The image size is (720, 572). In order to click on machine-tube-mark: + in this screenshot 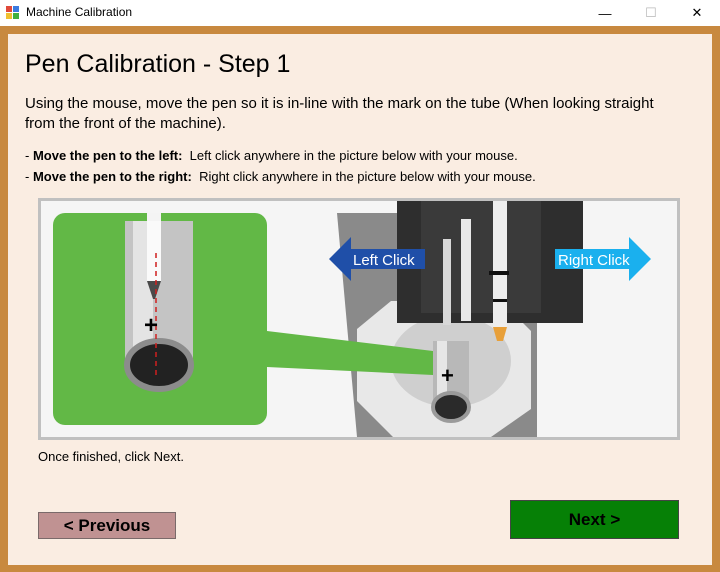, I will do `click(447, 375)`.